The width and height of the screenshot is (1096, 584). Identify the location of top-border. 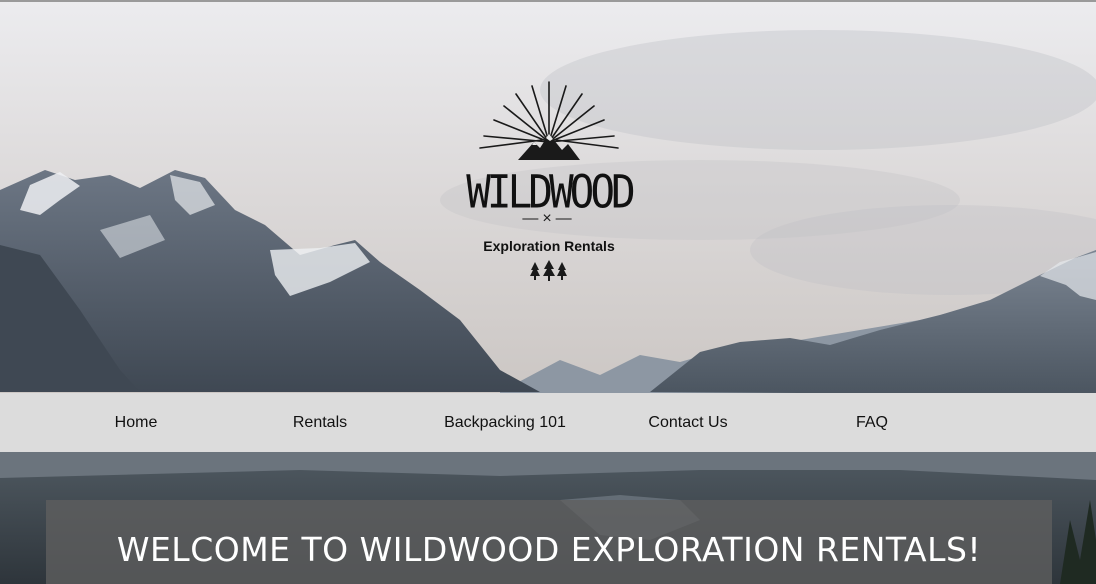
(548, 1).